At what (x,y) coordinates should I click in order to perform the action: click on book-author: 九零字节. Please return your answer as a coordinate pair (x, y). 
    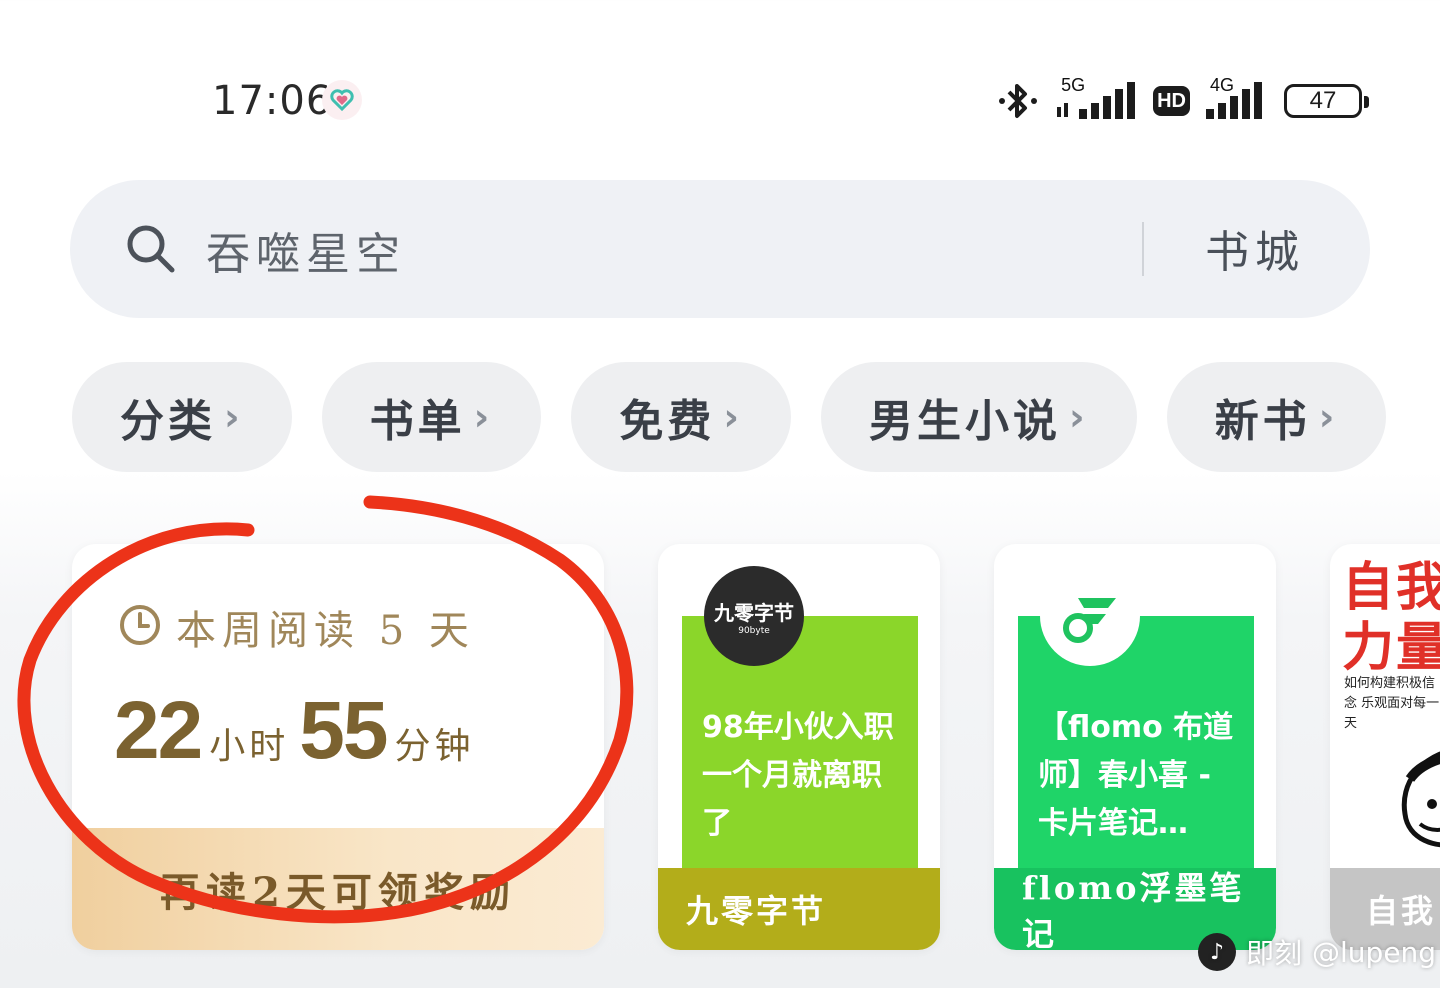
    Looking at the image, I should click on (799, 909).